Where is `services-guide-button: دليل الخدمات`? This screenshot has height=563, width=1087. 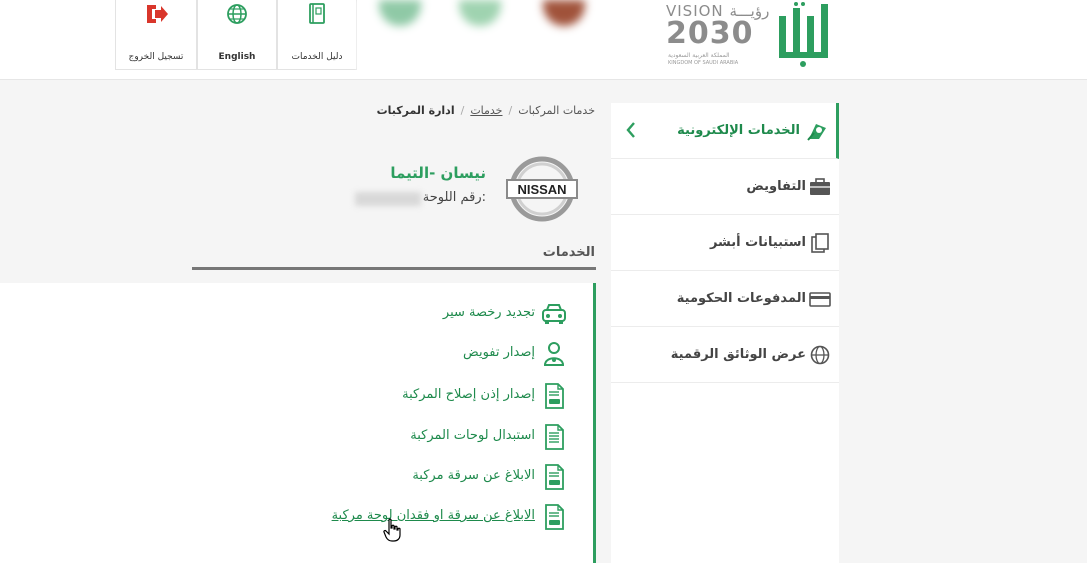
services-guide-button: دليل الخدمات is located at coordinates (317, 35).